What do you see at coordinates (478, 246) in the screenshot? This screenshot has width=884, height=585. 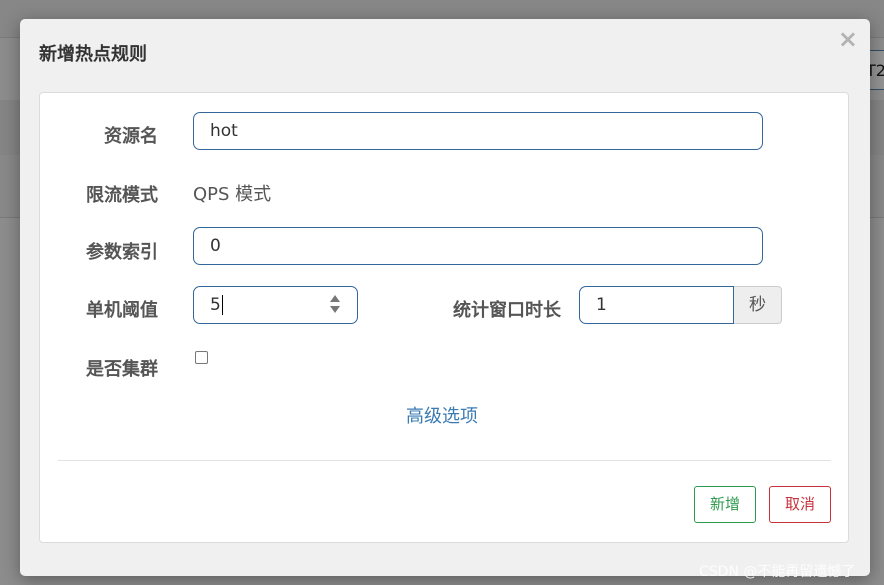 I see `param-index-input: 0` at bounding box center [478, 246].